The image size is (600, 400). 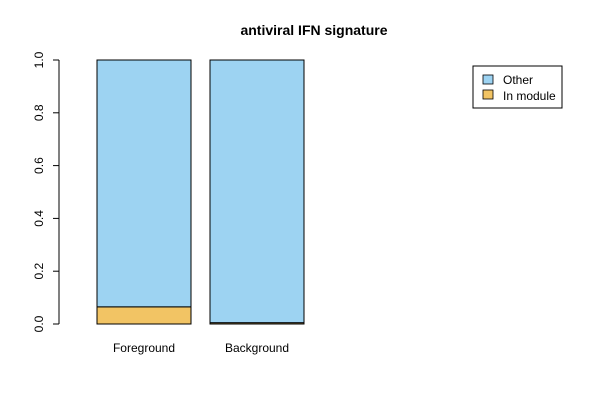 What do you see at coordinates (39, 218) in the screenshot?
I see `y-tick-label: 0.4` at bounding box center [39, 218].